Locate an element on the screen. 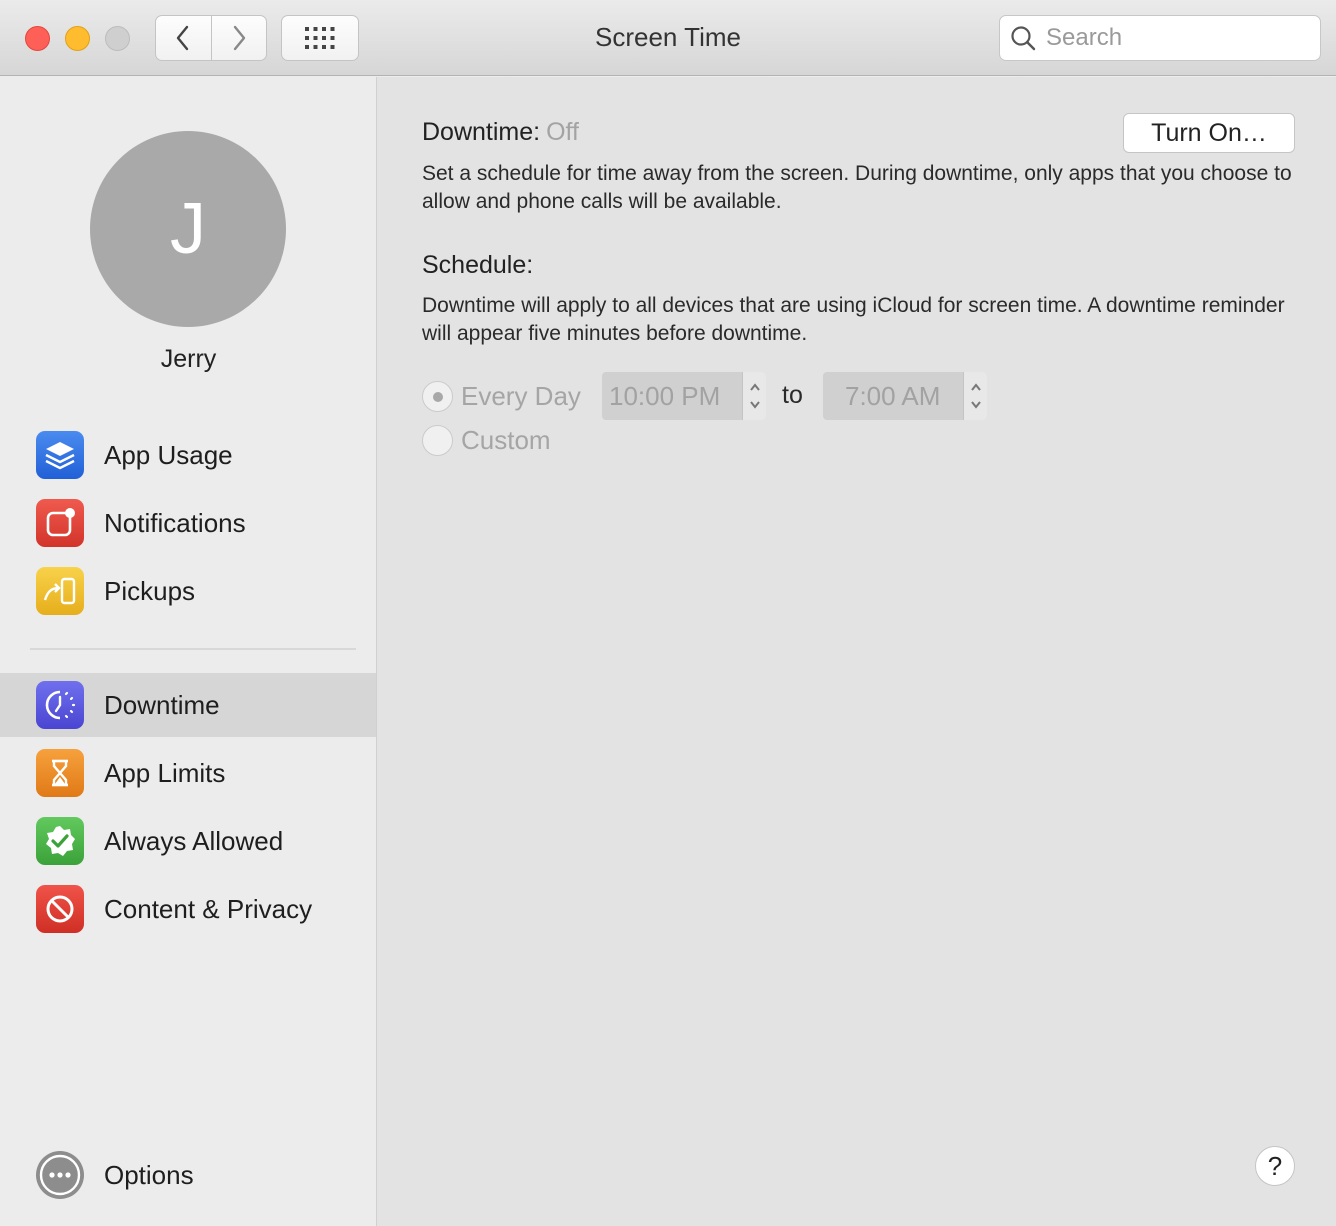 The height and width of the screenshot is (1226, 1336). notification-badge-icon is located at coordinates (60, 523).